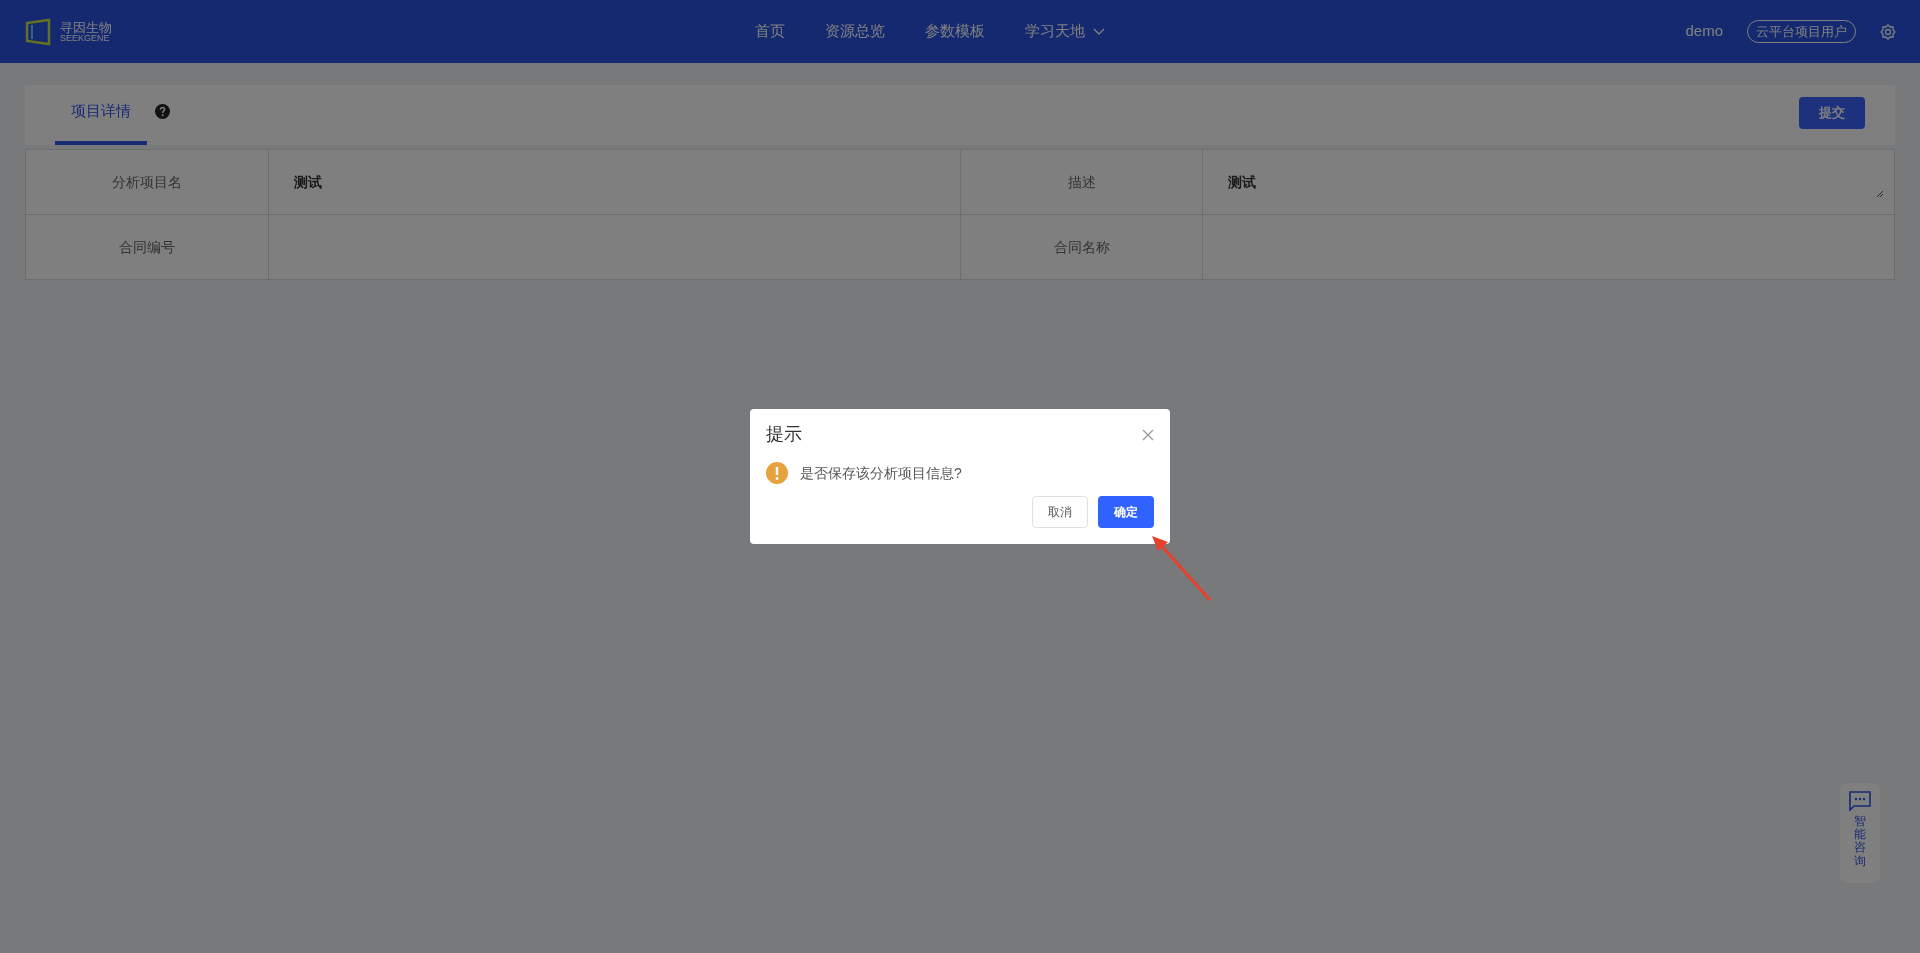 The width and height of the screenshot is (1920, 953). I want to click on warning-icon, so click(777, 473).